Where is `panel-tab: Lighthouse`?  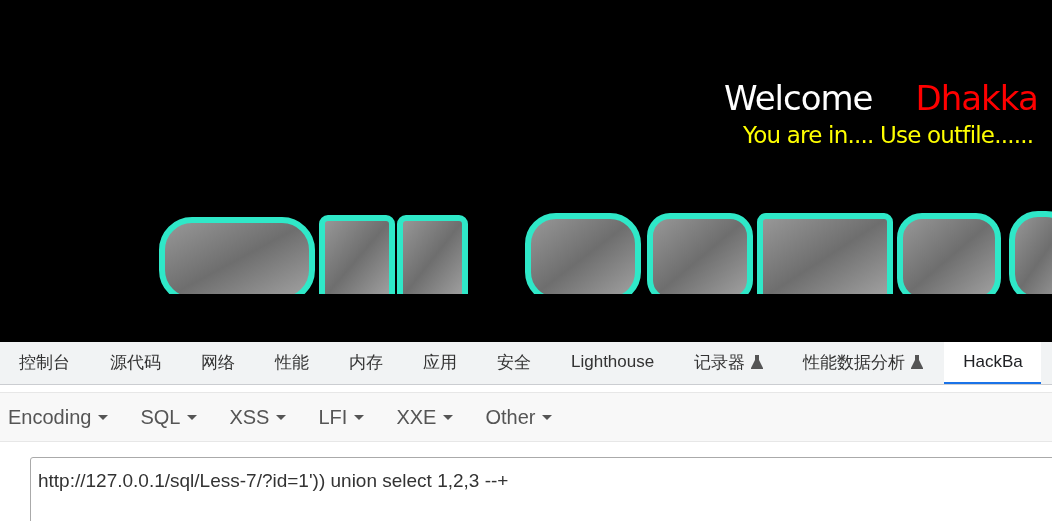
panel-tab: Lighthouse is located at coordinates (612, 363).